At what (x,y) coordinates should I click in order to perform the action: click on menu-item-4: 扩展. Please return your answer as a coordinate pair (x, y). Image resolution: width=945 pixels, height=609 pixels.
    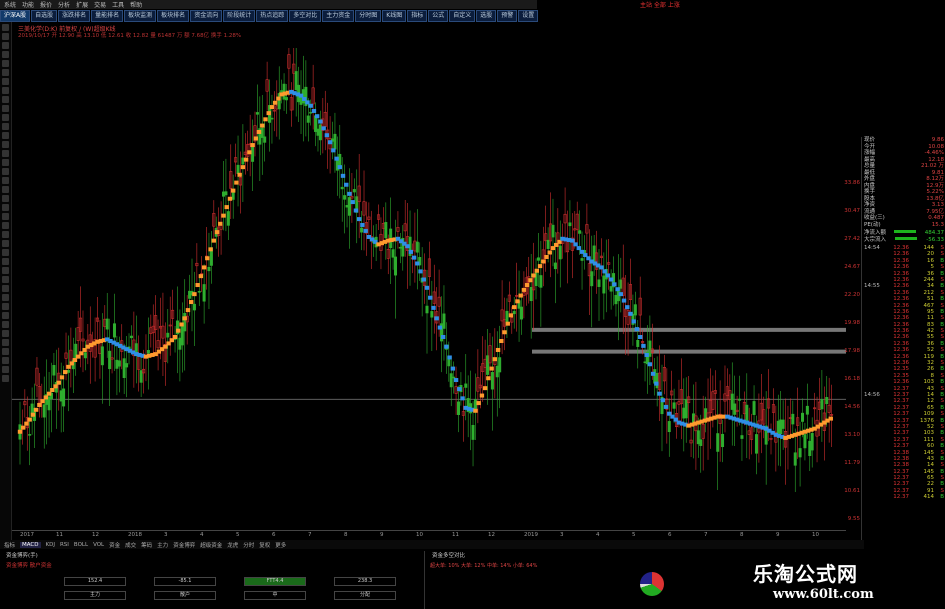
    Looking at the image, I should click on (82, 4).